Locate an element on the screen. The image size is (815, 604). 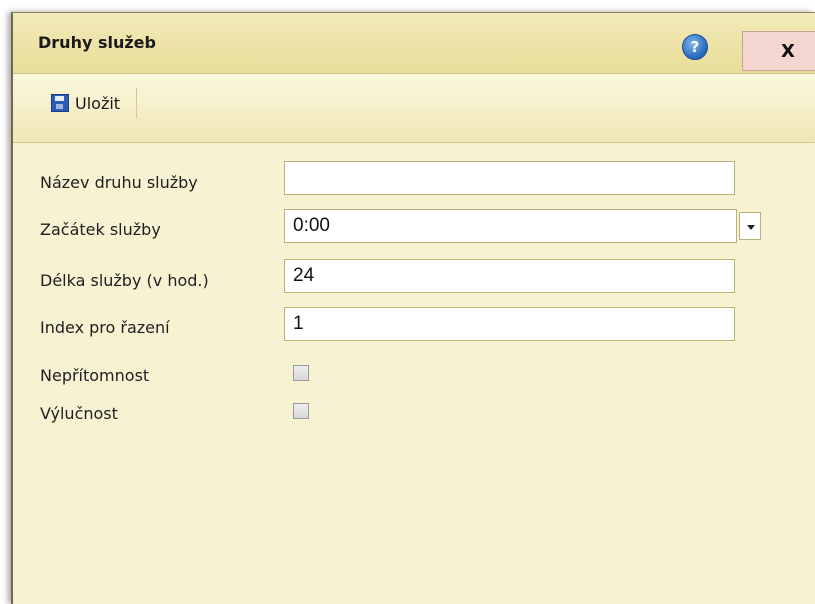
name-label: Název druhu služby is located at coordinates (119, 182).